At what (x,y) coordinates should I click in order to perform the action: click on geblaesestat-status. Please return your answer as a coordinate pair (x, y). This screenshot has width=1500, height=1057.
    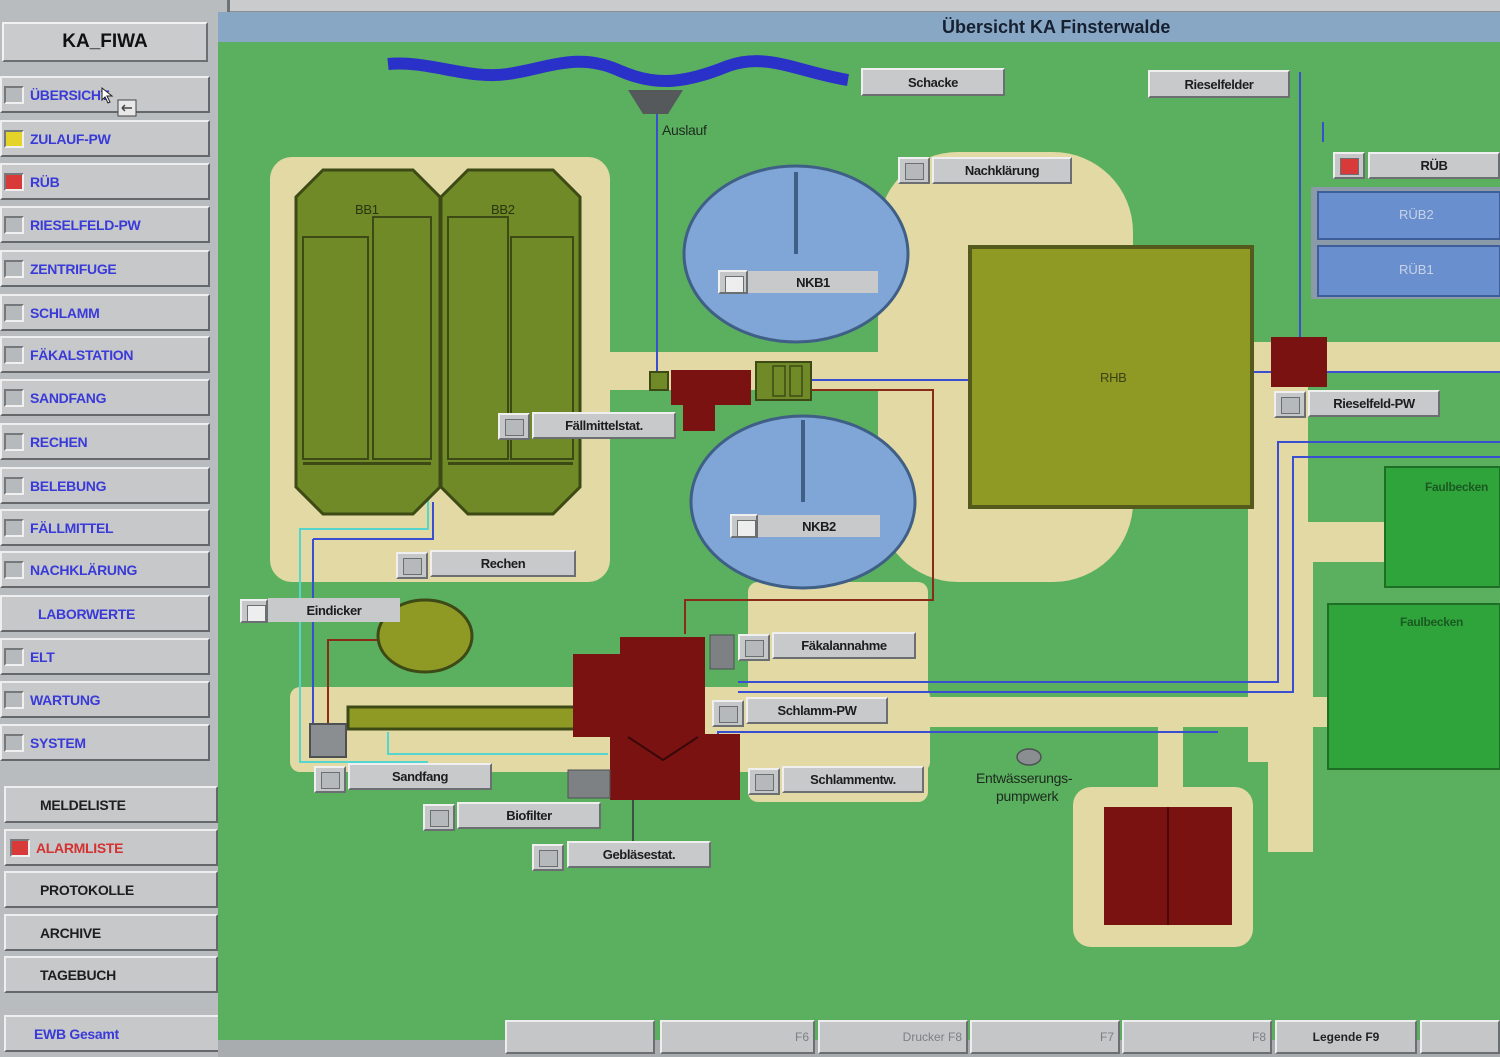
    Looking at the image, I should click on (548, 857).